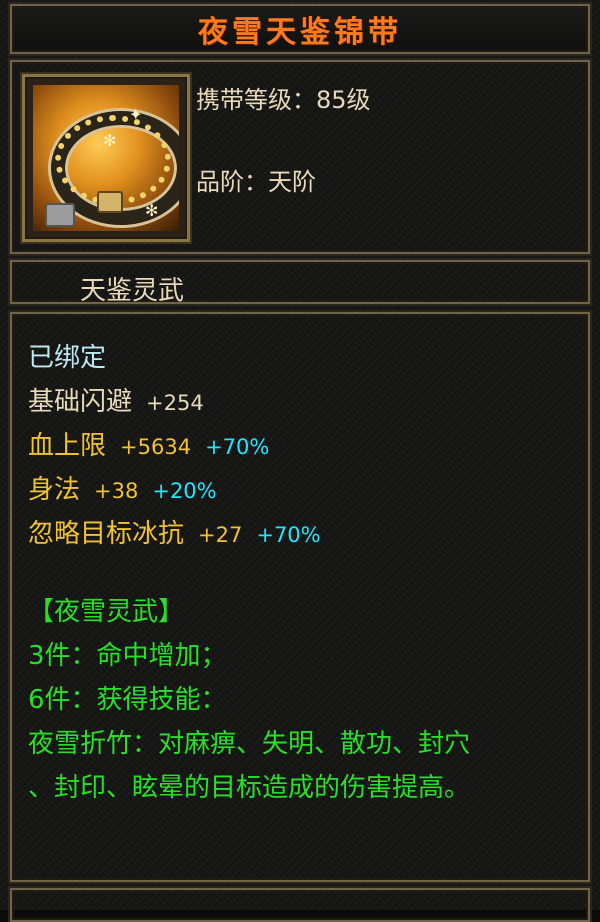 Image resolution: width=600 pixels, height=922 pixels. What do you see at coordinates (136, 114) in the screenshot?
I see `sparkle-icon: ✦` at bounding box center [136, 114].